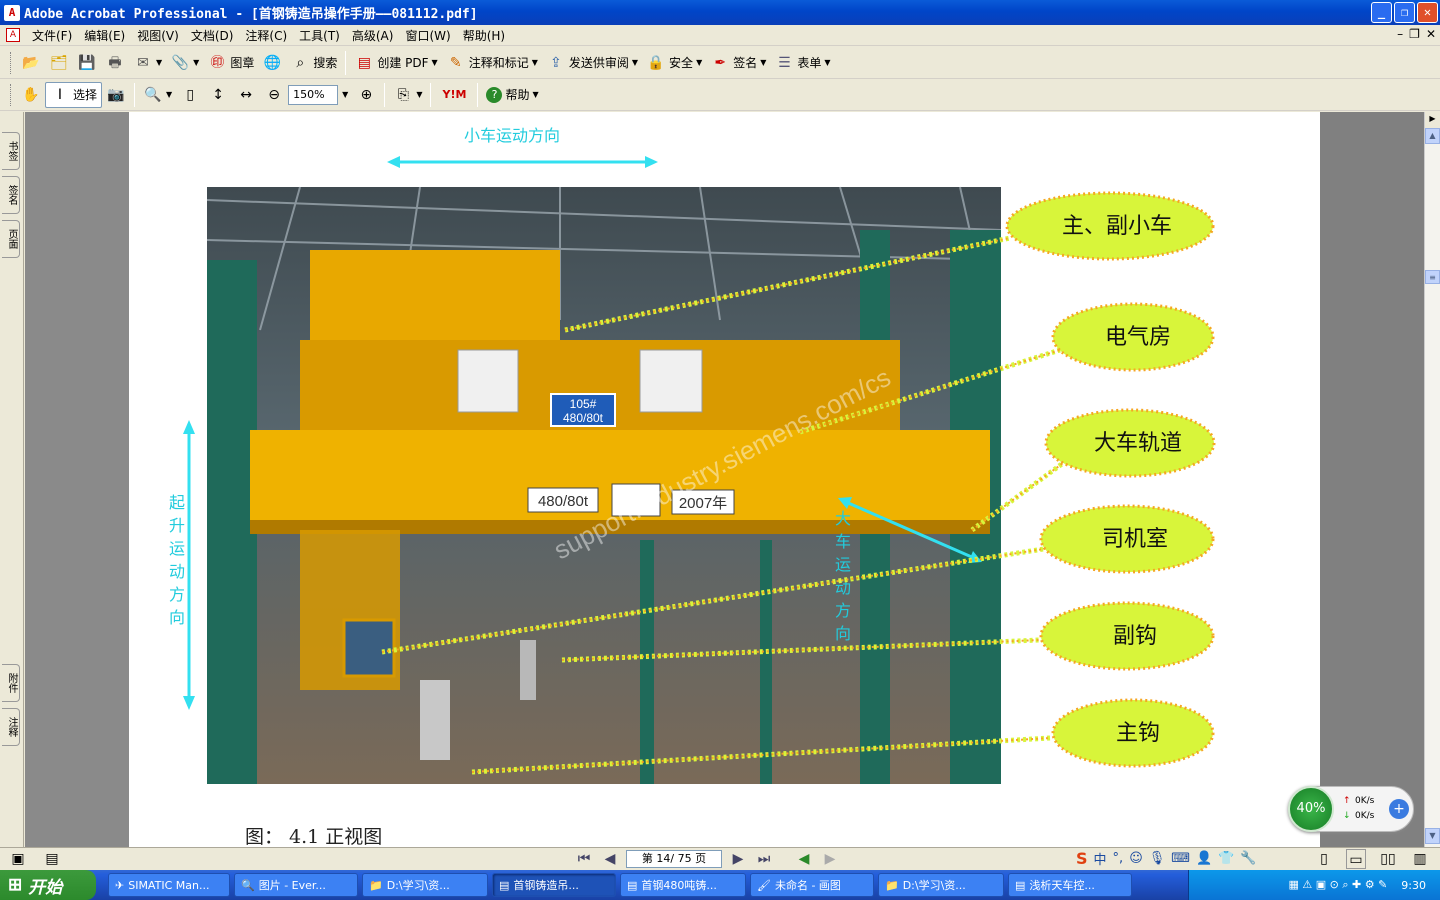 This screenshot has width=1440, height=900. Describe the element at coordinates (59, 63) in the screenshot. I see `organizer-button: 🗂` at that location.